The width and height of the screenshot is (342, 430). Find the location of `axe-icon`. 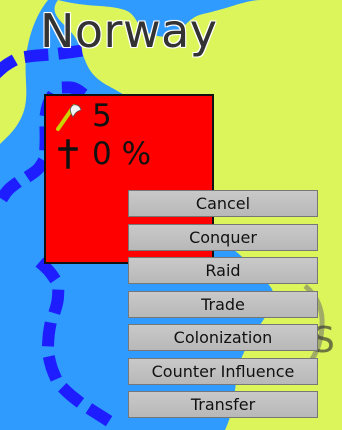

axe-icon is located at coordinates (68, 116).